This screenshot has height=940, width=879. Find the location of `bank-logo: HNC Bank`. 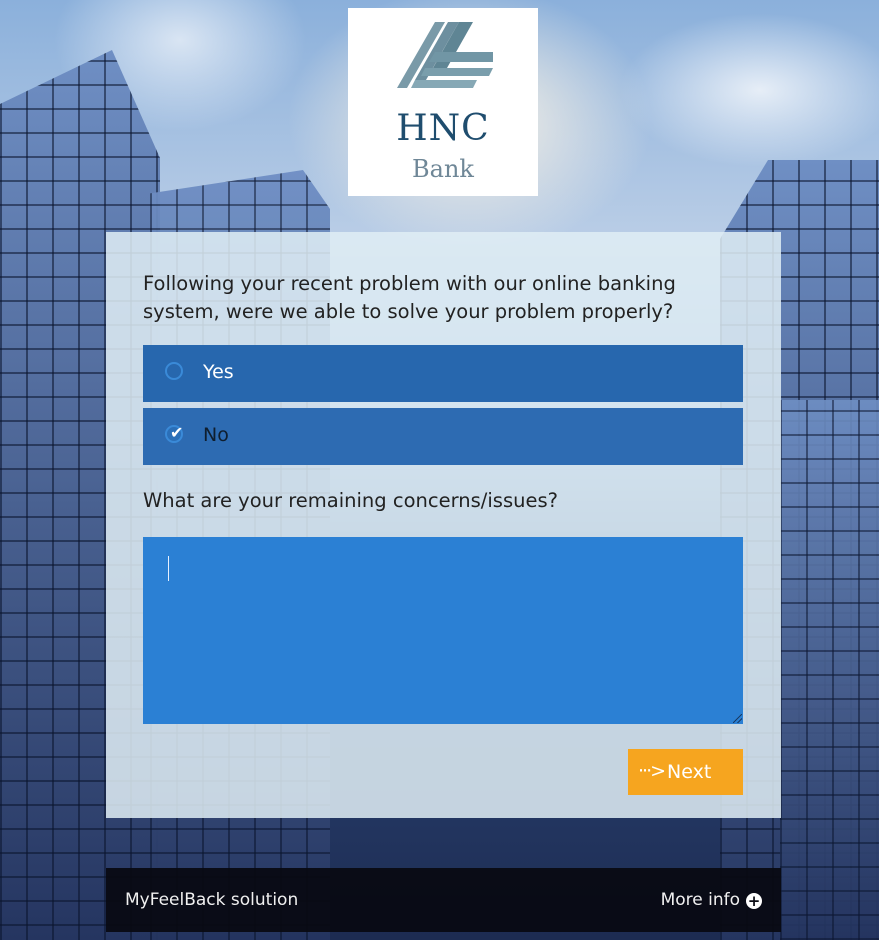

bank-logo: HNC Bank is located at coordinates (443, 102).